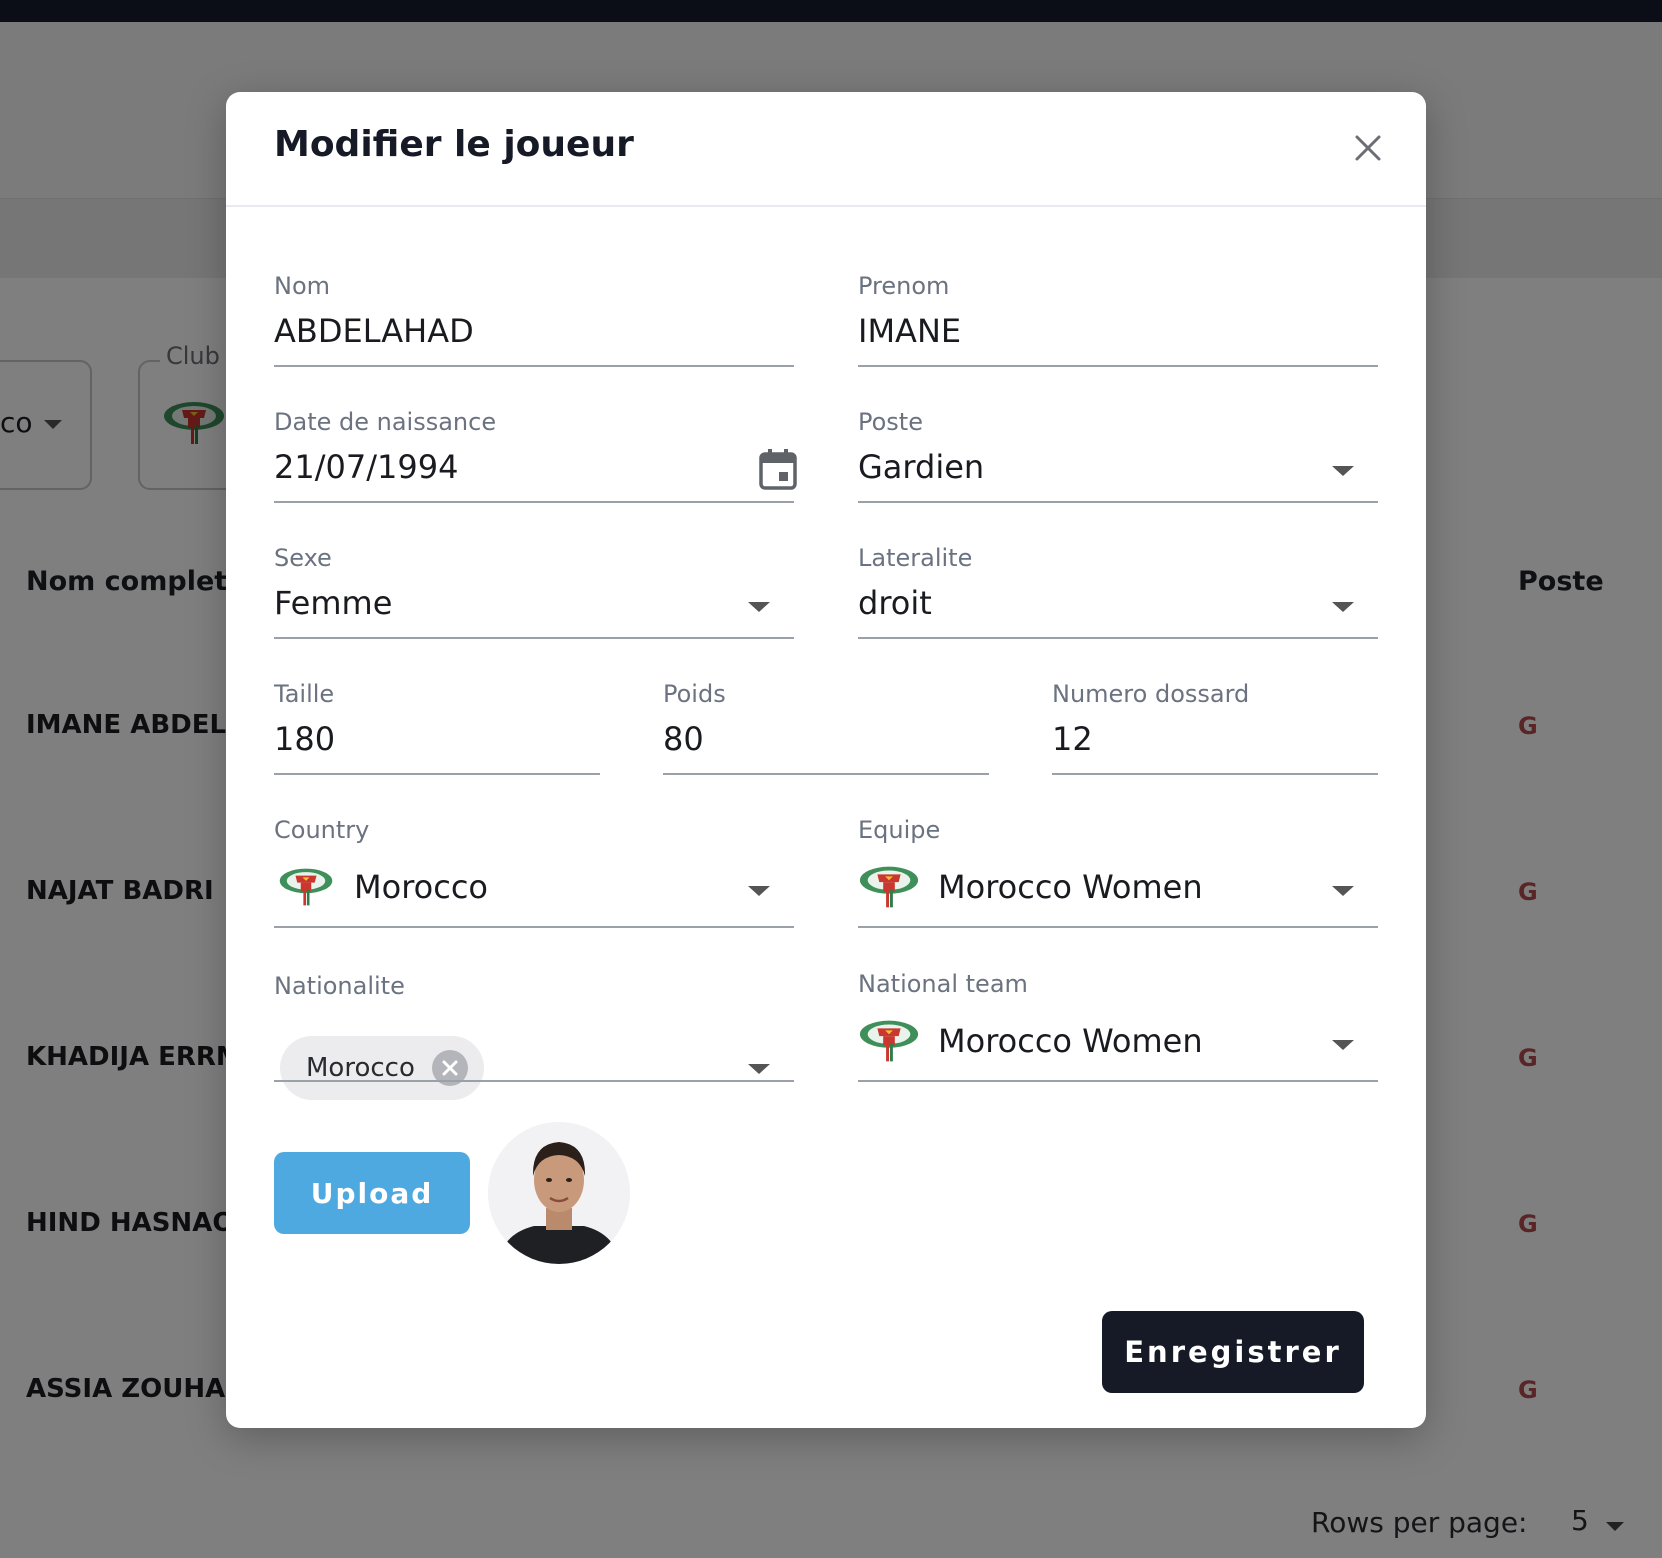 The image size is (1662, 1558). What do you see at coordinates (1215, 727) in the screenshot?
I see `numero-dossard-field: Numero dossard 12` at bounding box center [1215, 727].